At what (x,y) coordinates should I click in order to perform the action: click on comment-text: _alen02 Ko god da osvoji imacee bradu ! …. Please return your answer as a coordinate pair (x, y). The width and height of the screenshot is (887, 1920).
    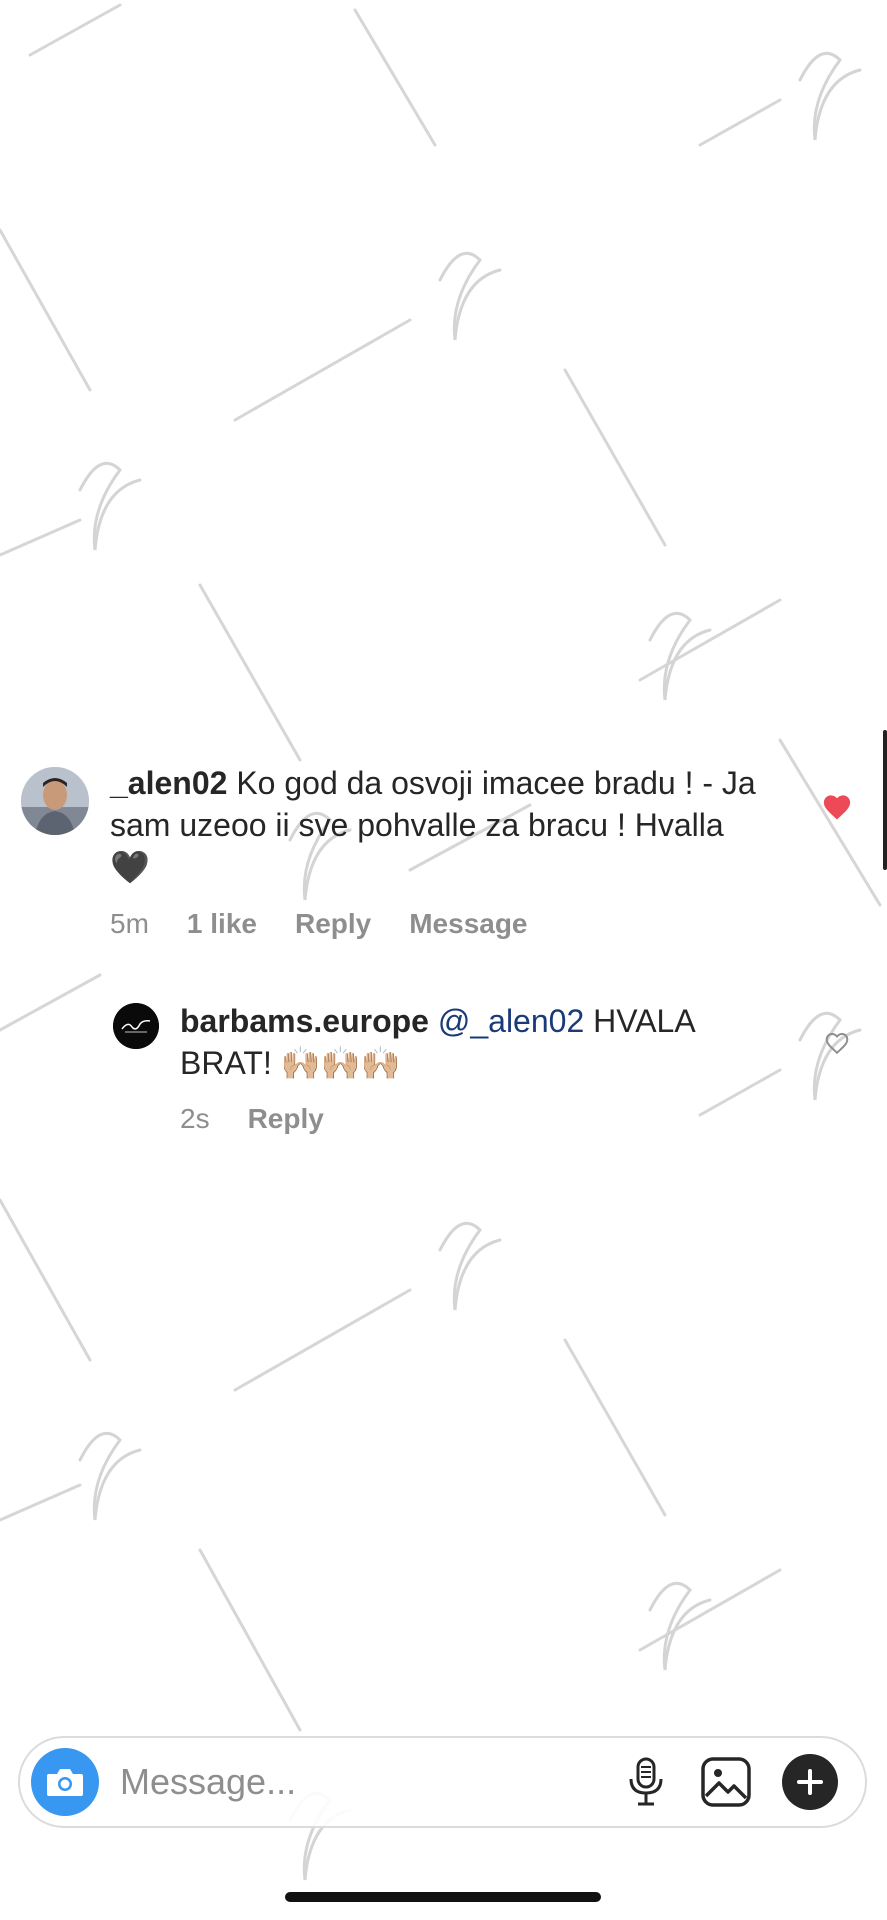
    Looking at the image, I should click on (440, 825).